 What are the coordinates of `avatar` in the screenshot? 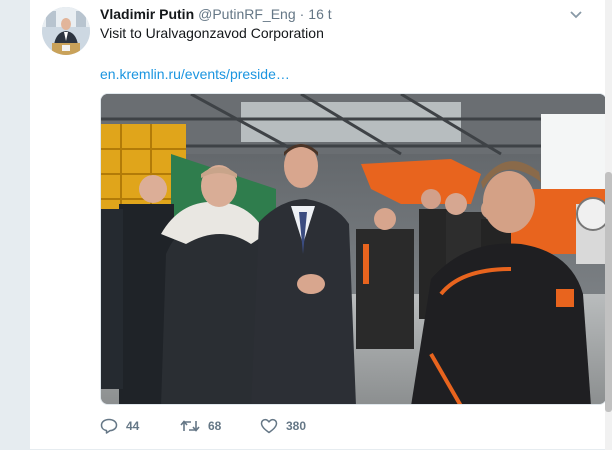 It's located at (66, 31).